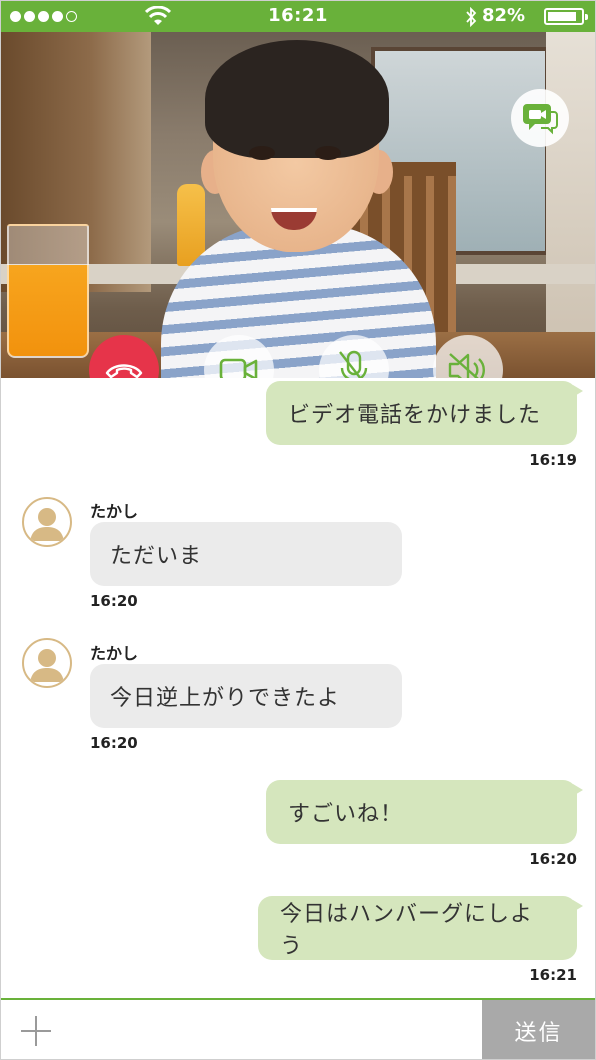 The image size is (596, 1060). Describe the element at coordinates (124, 371) in the screenshot. I see `phone-hangup-icon` at that location.